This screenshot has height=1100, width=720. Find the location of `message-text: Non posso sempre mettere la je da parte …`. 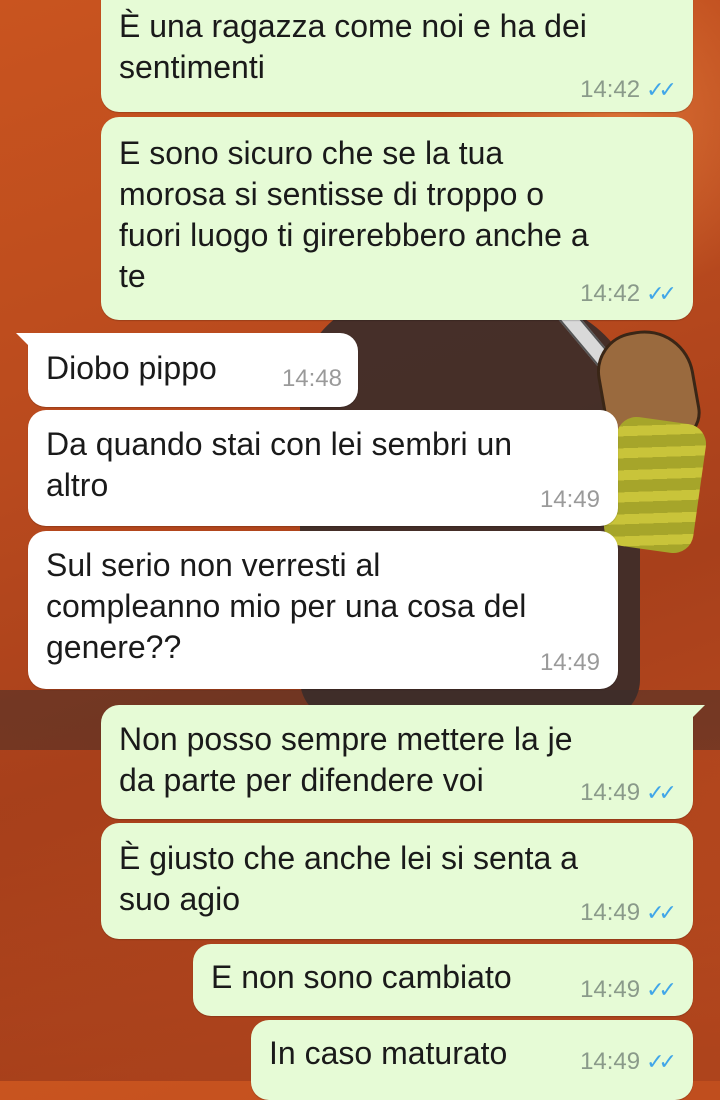

message-text: Non posso sempre mettere la je da parte … is located at coordinates (346, 759).